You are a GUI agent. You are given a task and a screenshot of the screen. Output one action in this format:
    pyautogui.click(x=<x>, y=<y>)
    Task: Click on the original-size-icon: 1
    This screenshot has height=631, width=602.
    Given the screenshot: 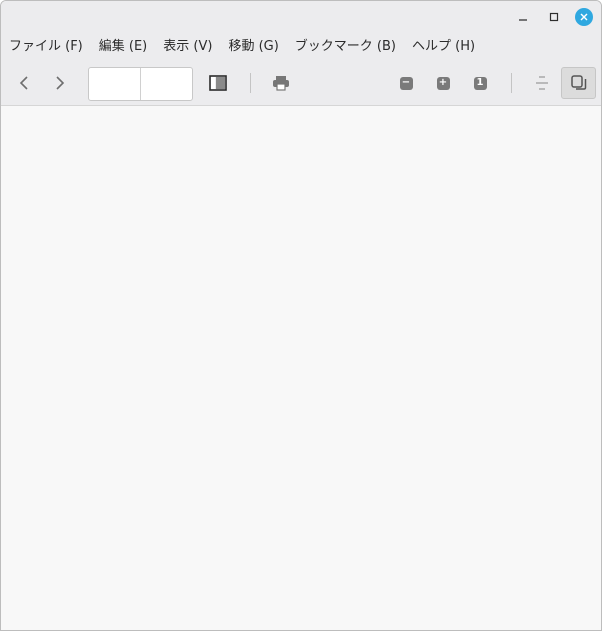 What is the action you would take?
    pyautogui.click(x=480, y=83)
    